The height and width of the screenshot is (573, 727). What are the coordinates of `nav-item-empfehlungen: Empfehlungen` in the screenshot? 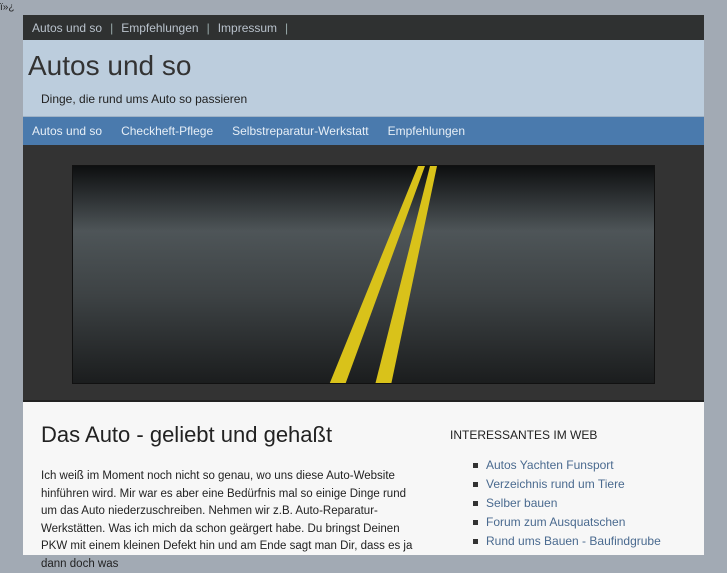 It's located at (426, 131).